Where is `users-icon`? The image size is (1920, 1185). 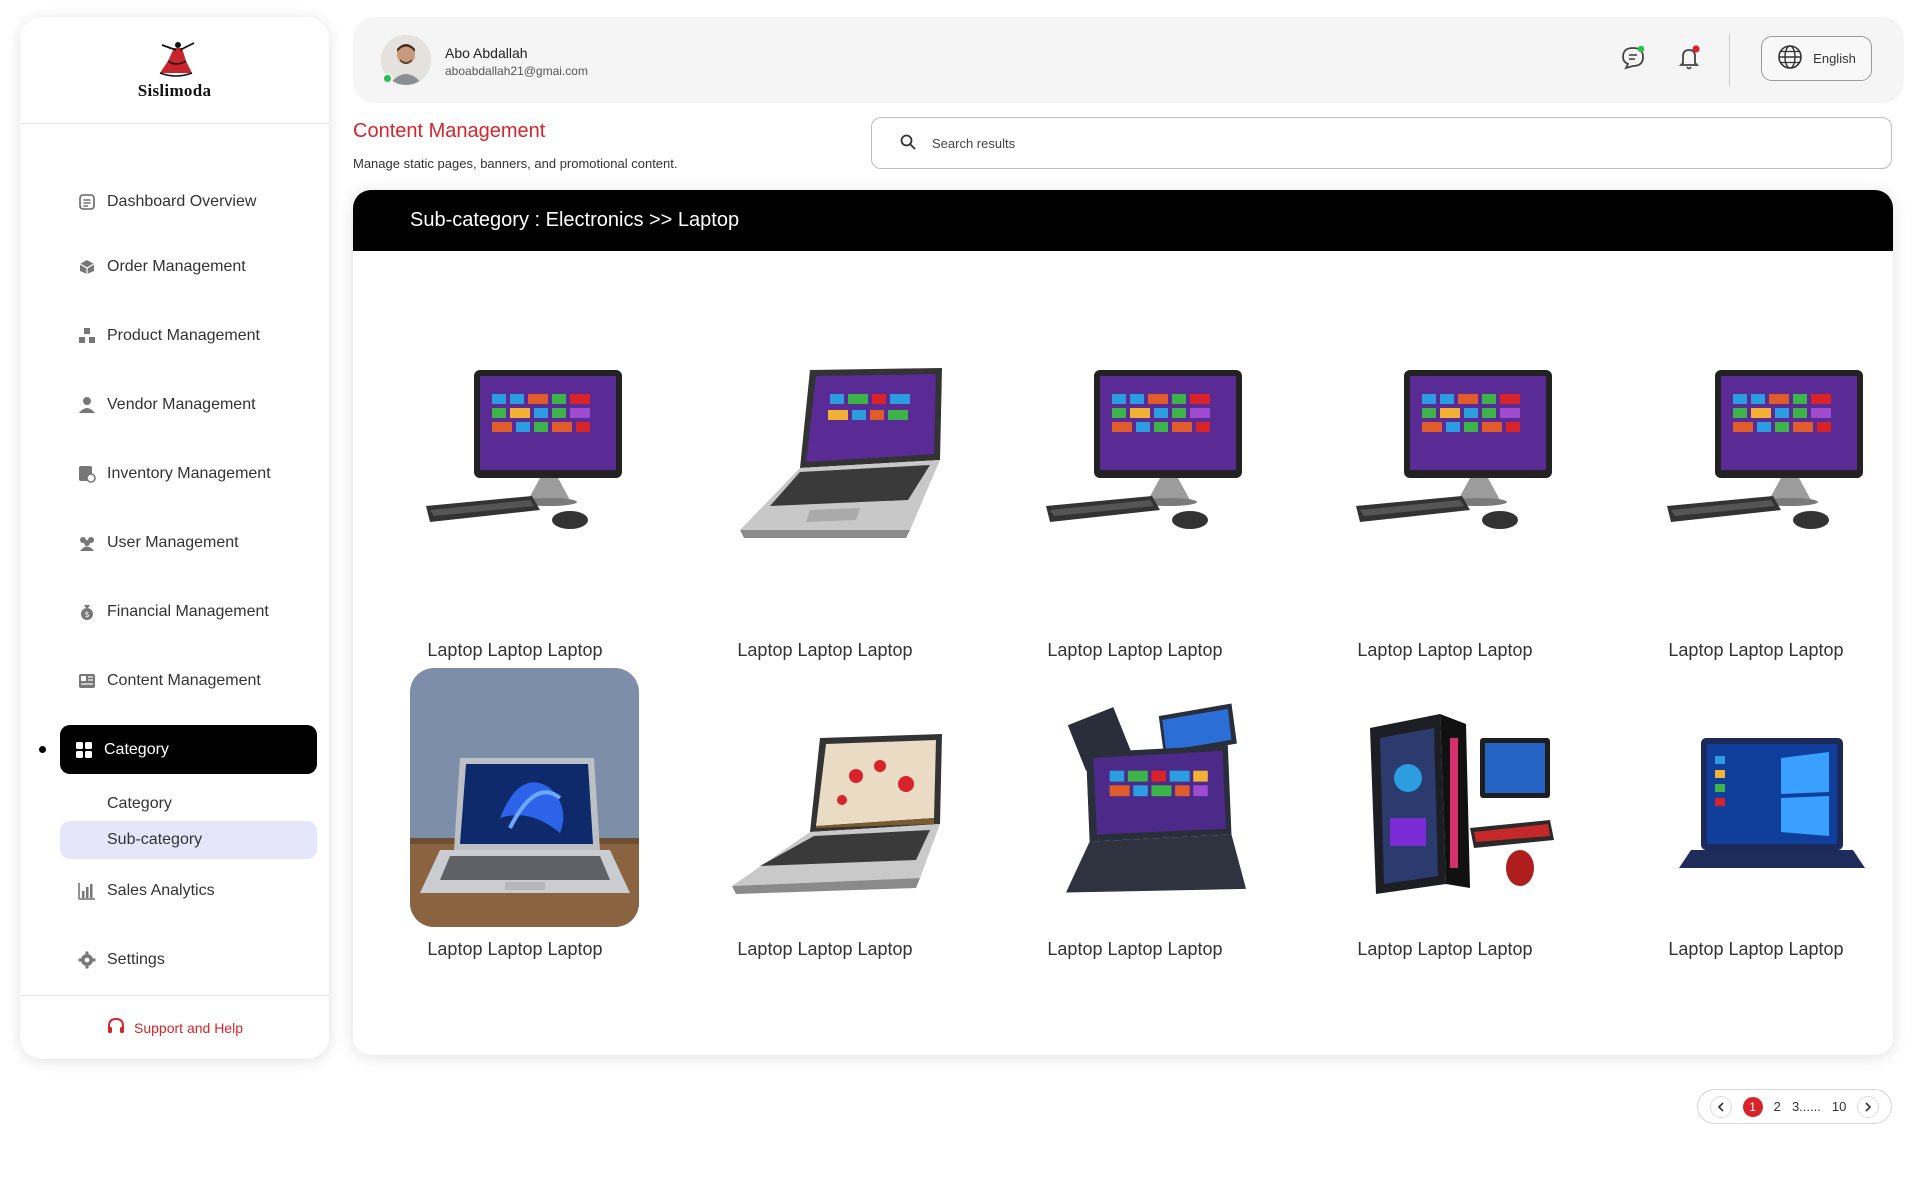 users-icon is located at coordinates (87, 543).